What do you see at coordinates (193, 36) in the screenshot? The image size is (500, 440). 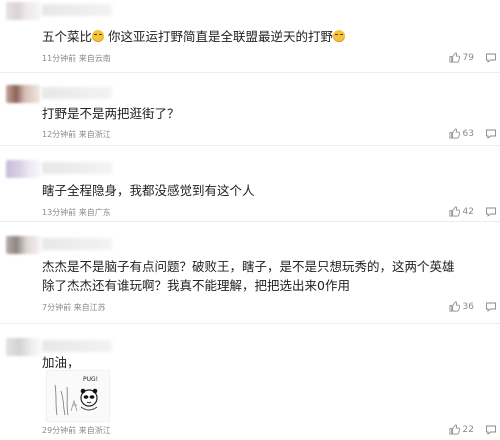 I see `comment-text: 五个菜比 你这亚运打野简直是全联盟最逆天的打野` at bounding box center [193, 36].